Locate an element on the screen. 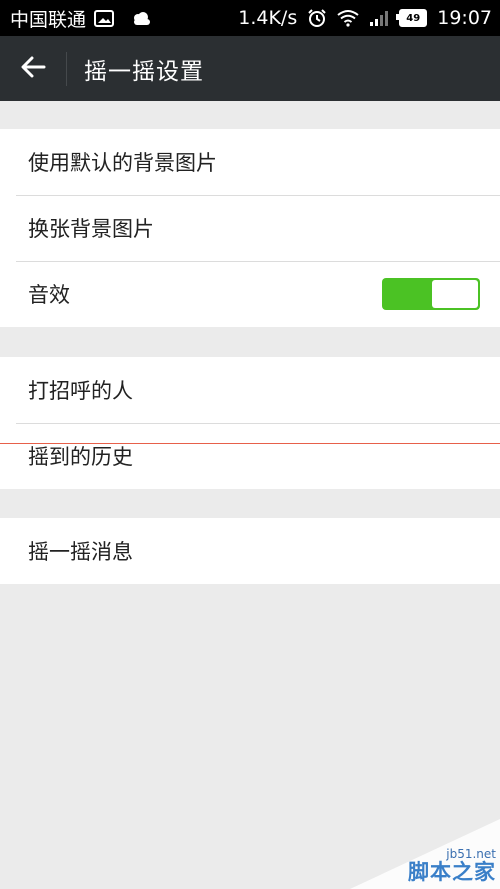 The image size is (500, 889). greeted-people-label: 打招呼的人 is located at coordinates (80, 391).